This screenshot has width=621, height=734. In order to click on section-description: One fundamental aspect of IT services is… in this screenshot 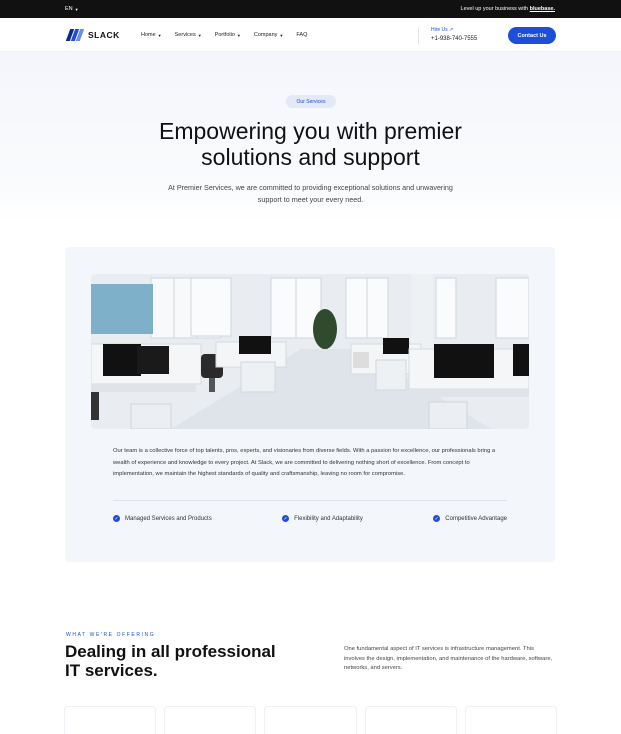, I will do `click(448, 658)`.